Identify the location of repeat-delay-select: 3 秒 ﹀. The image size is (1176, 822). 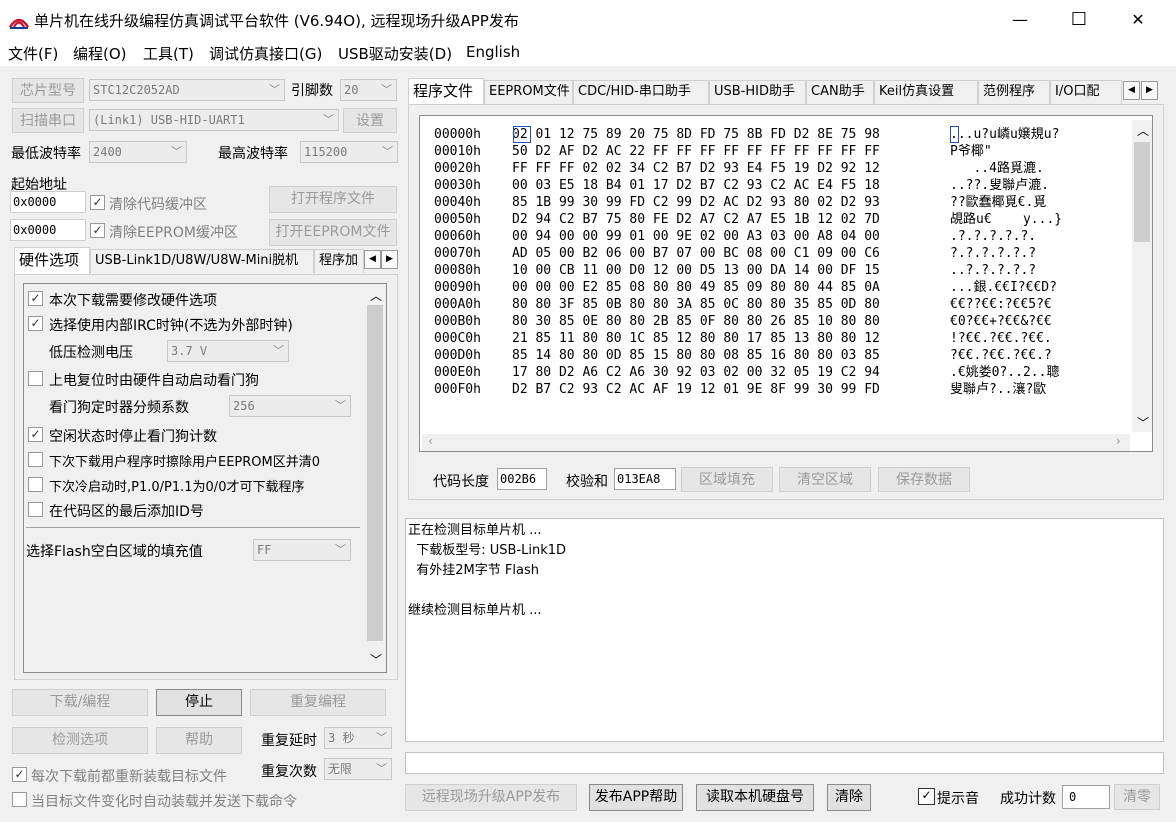
(358, 738).